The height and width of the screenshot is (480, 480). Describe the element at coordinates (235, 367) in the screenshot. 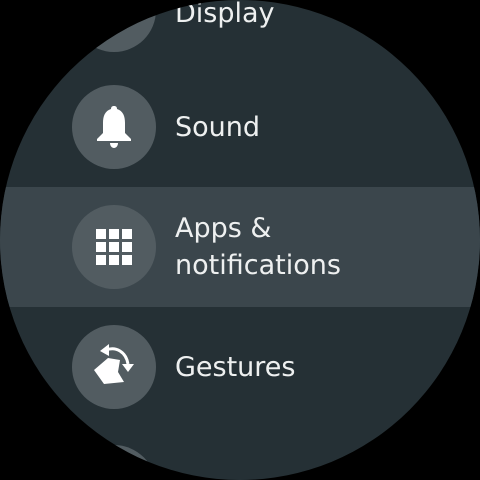

I see `item-label: Gestures` at that location.